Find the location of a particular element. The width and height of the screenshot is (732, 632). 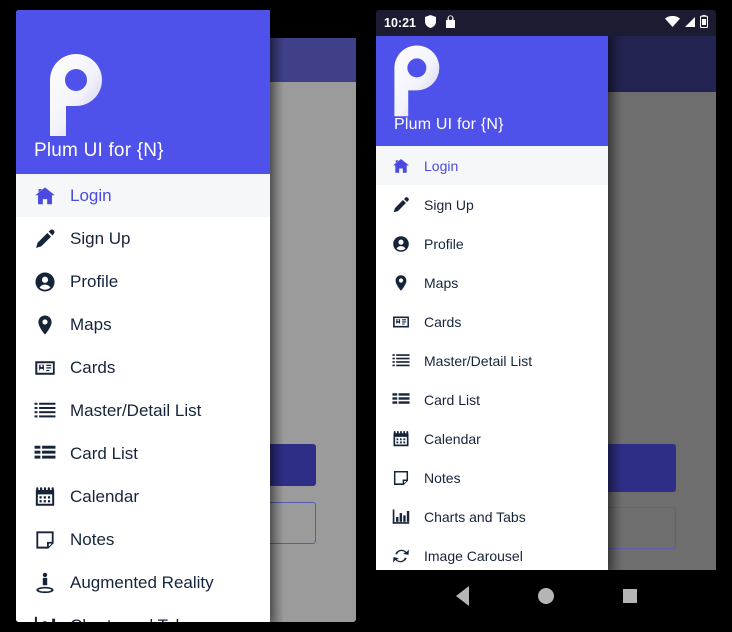

drawer-item-augmented-reality: Augmented Reality is located at coordinates (143, 582).